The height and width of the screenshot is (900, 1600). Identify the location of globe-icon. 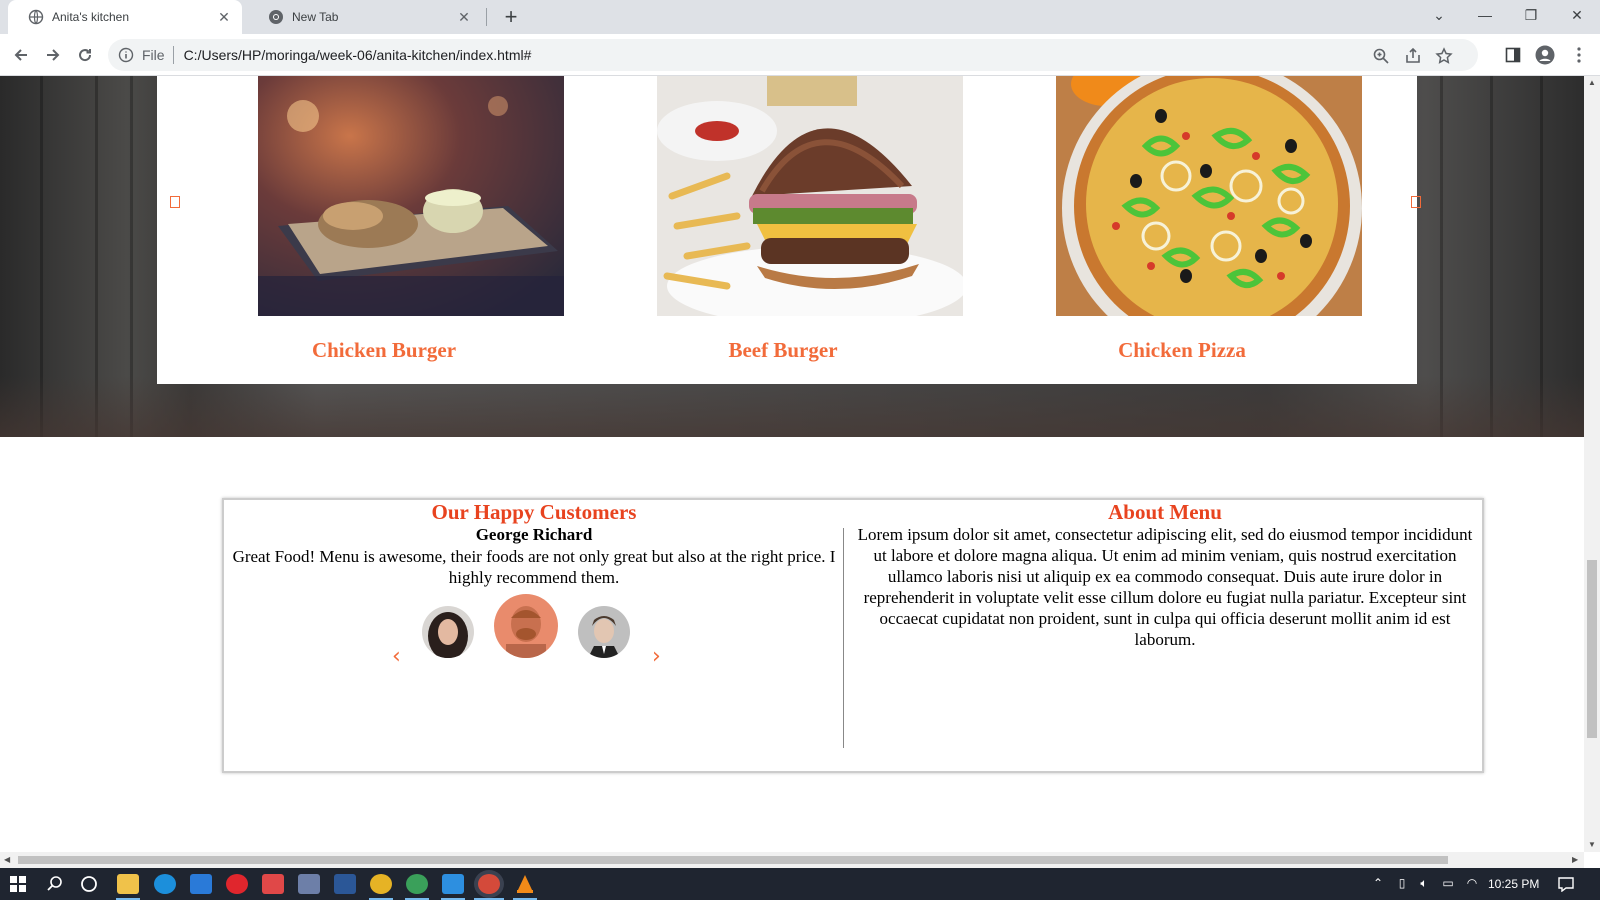
(36, 17).